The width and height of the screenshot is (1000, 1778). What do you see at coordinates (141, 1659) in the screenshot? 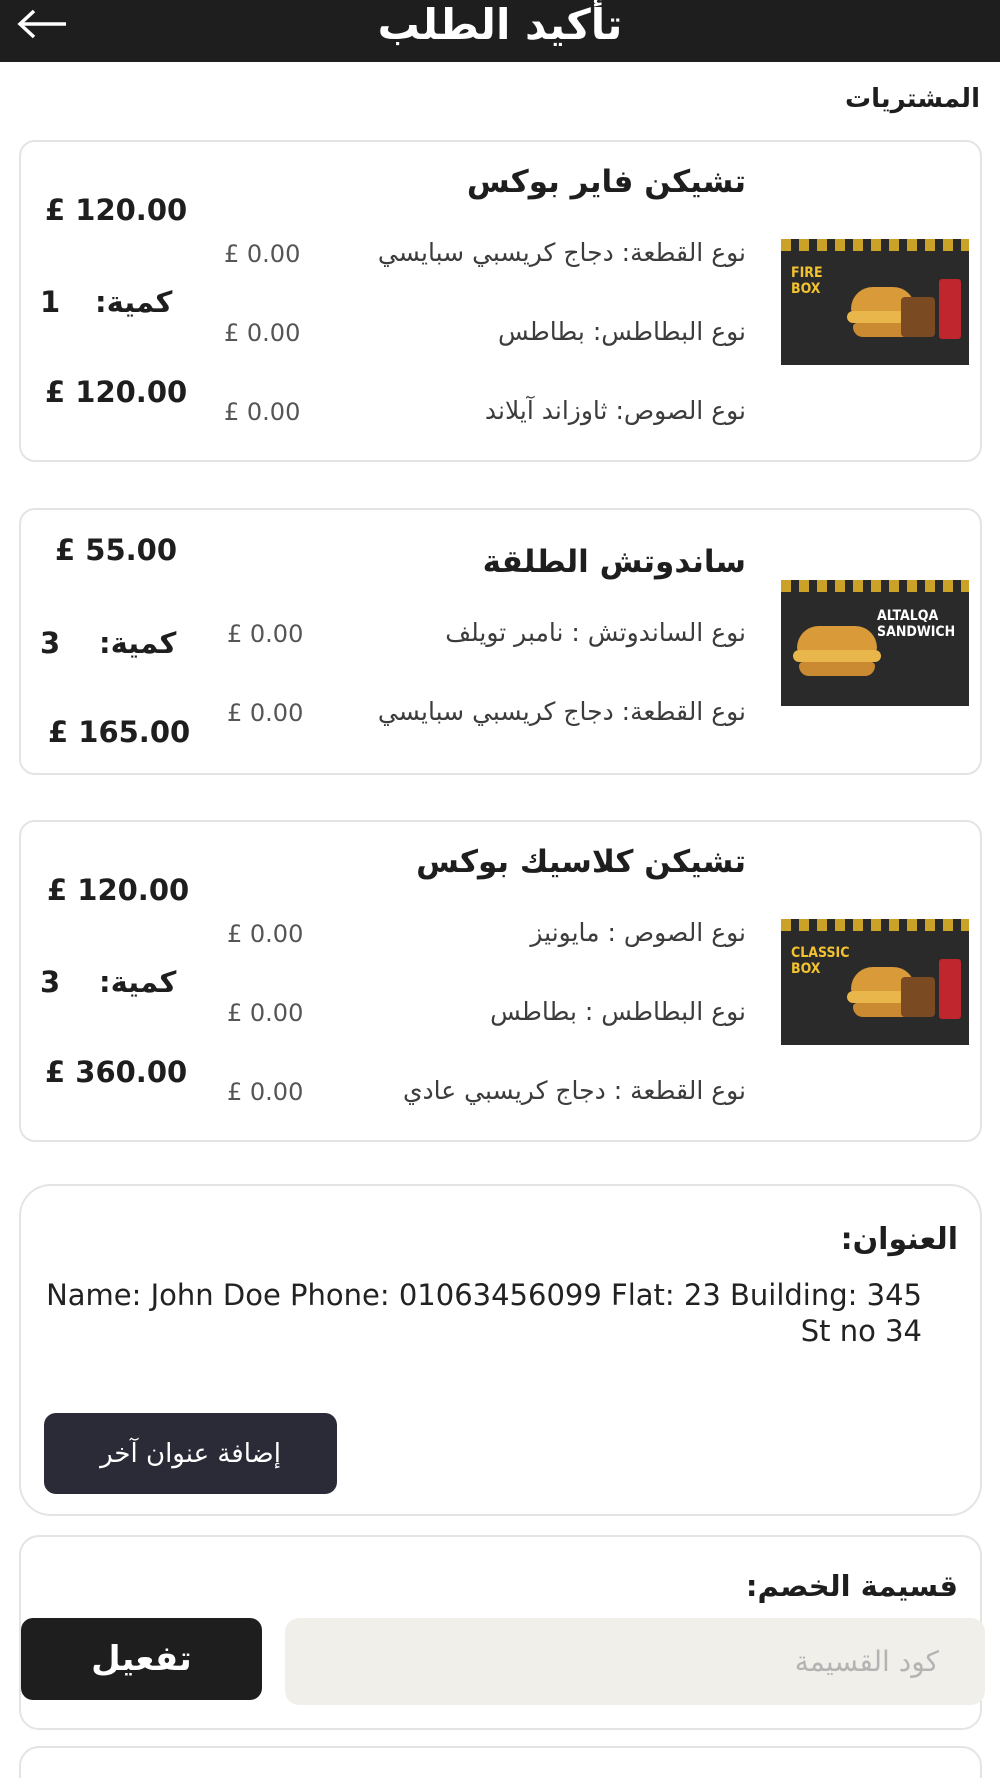
I see `activate-coupon-button: تفعيل` at bounding box center [141, 1659].